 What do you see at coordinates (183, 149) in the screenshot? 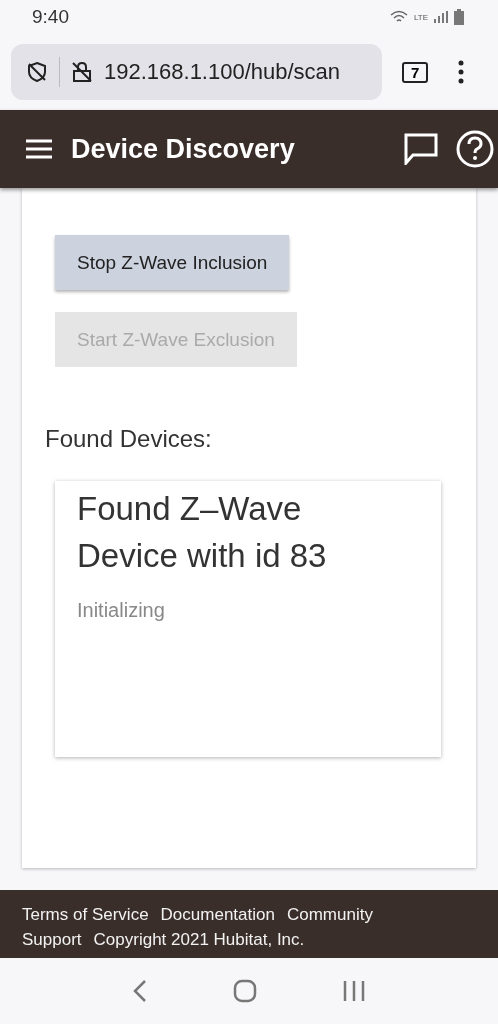
I see `page-title: Device Discovery` at bounding box center [183, 149].